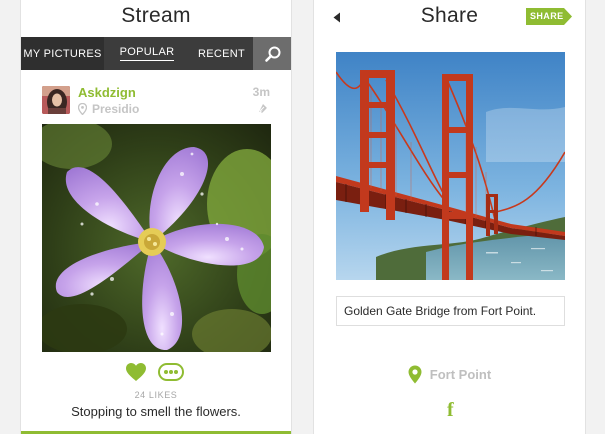 The image size is (605, 434). I want to click on caption-input-value: Golden Gate Bridge from Fort Point., so click(440, 311).